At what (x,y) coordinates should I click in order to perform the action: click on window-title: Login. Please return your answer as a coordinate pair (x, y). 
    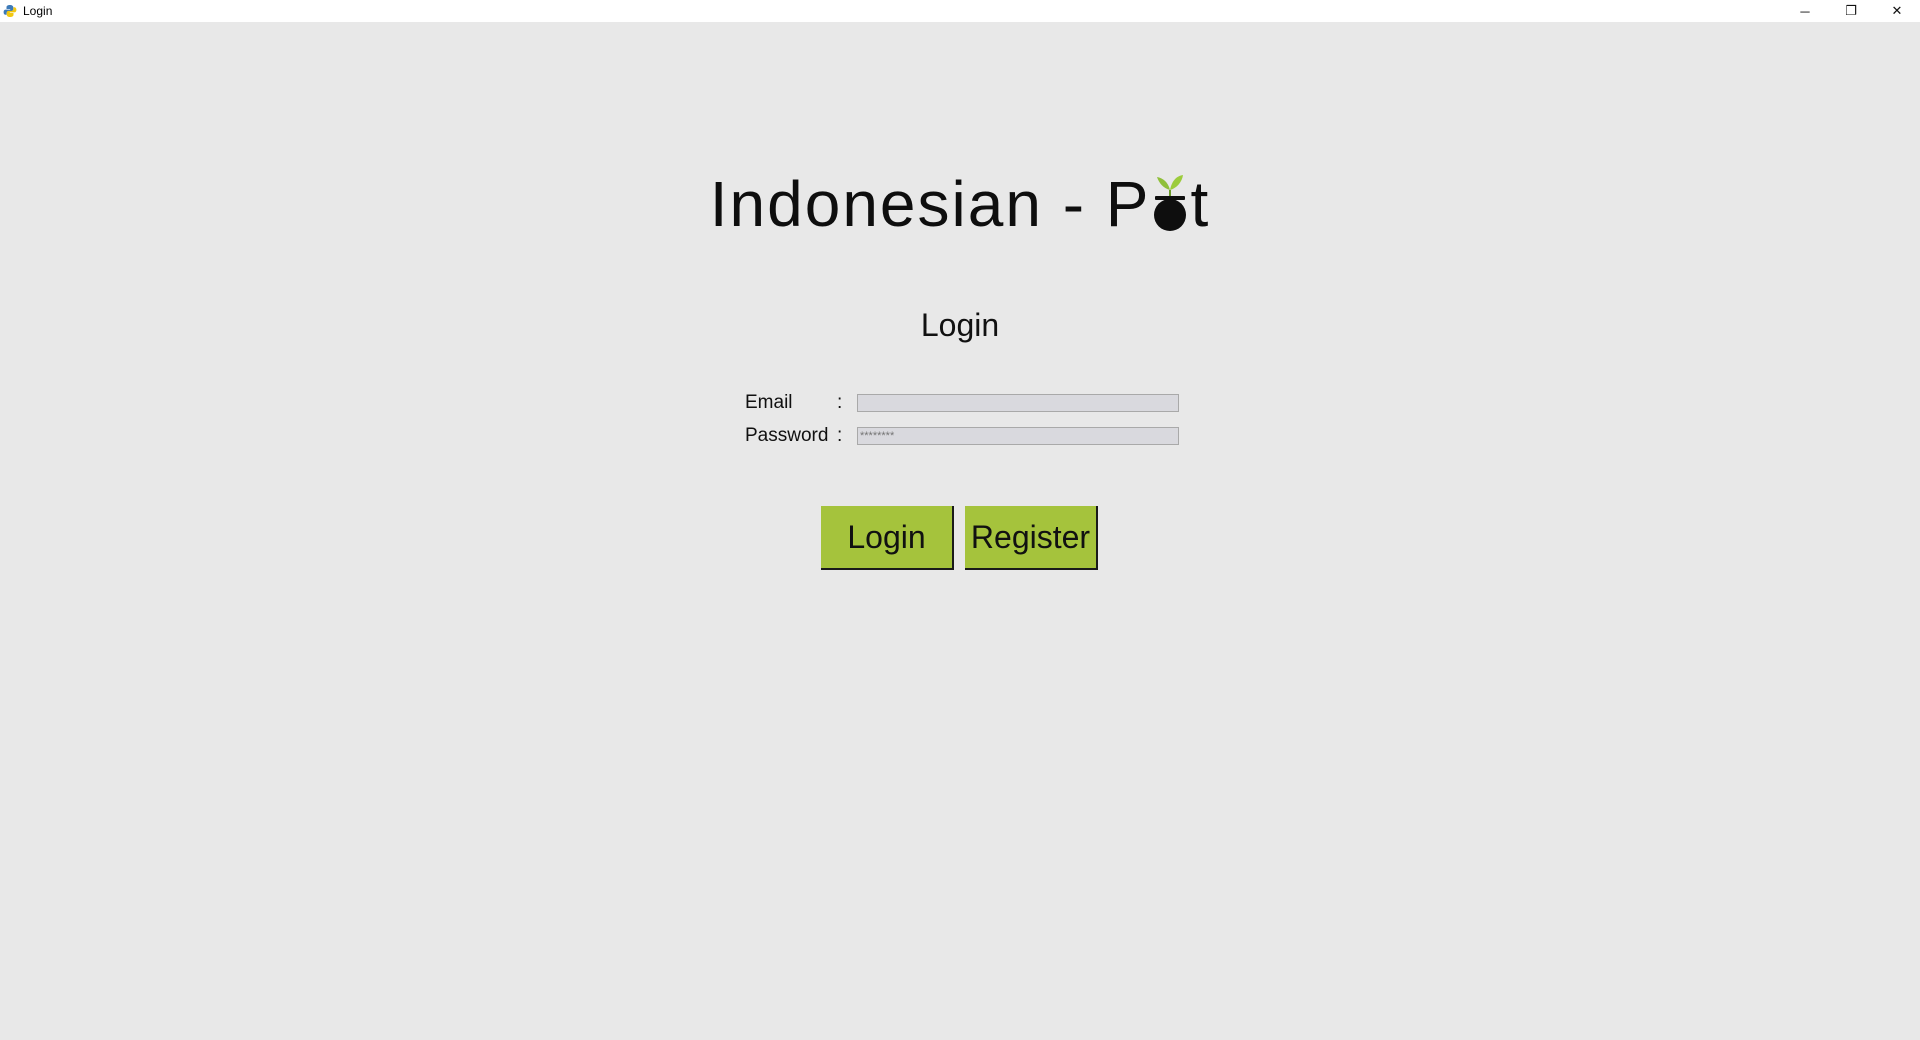
    Looking at the image, I should click on (38, 11).